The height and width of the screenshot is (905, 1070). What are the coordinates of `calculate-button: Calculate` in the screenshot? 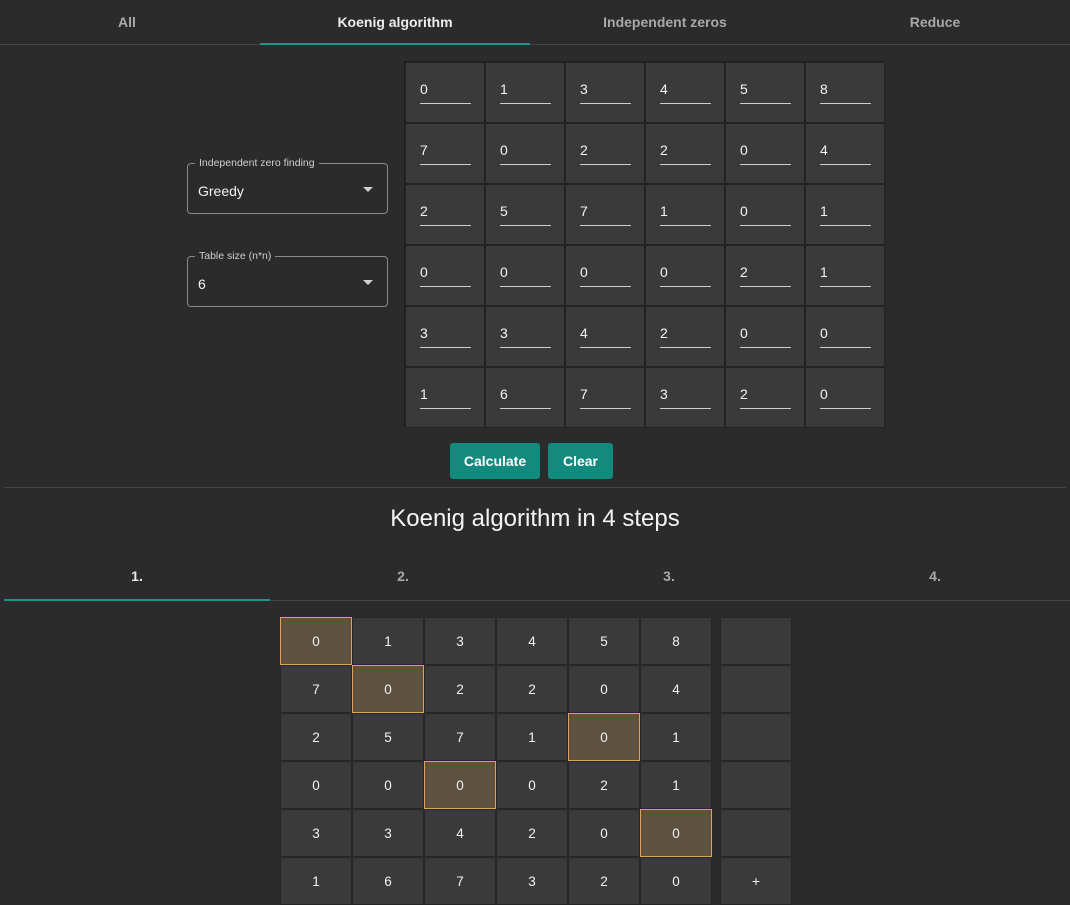 It's located at (495, 461).